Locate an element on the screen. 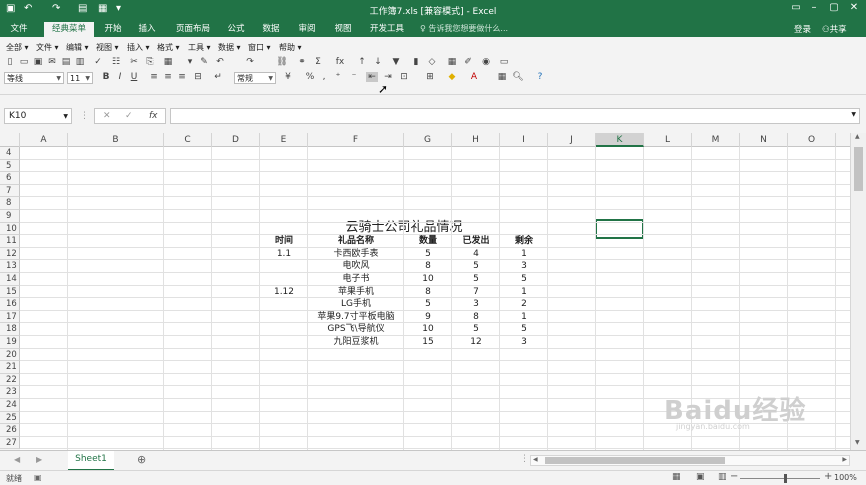 Image resolution: width=866 pixels, height=485 pixels. spelling-icon: ✓ is located at coordinates (98, 62).